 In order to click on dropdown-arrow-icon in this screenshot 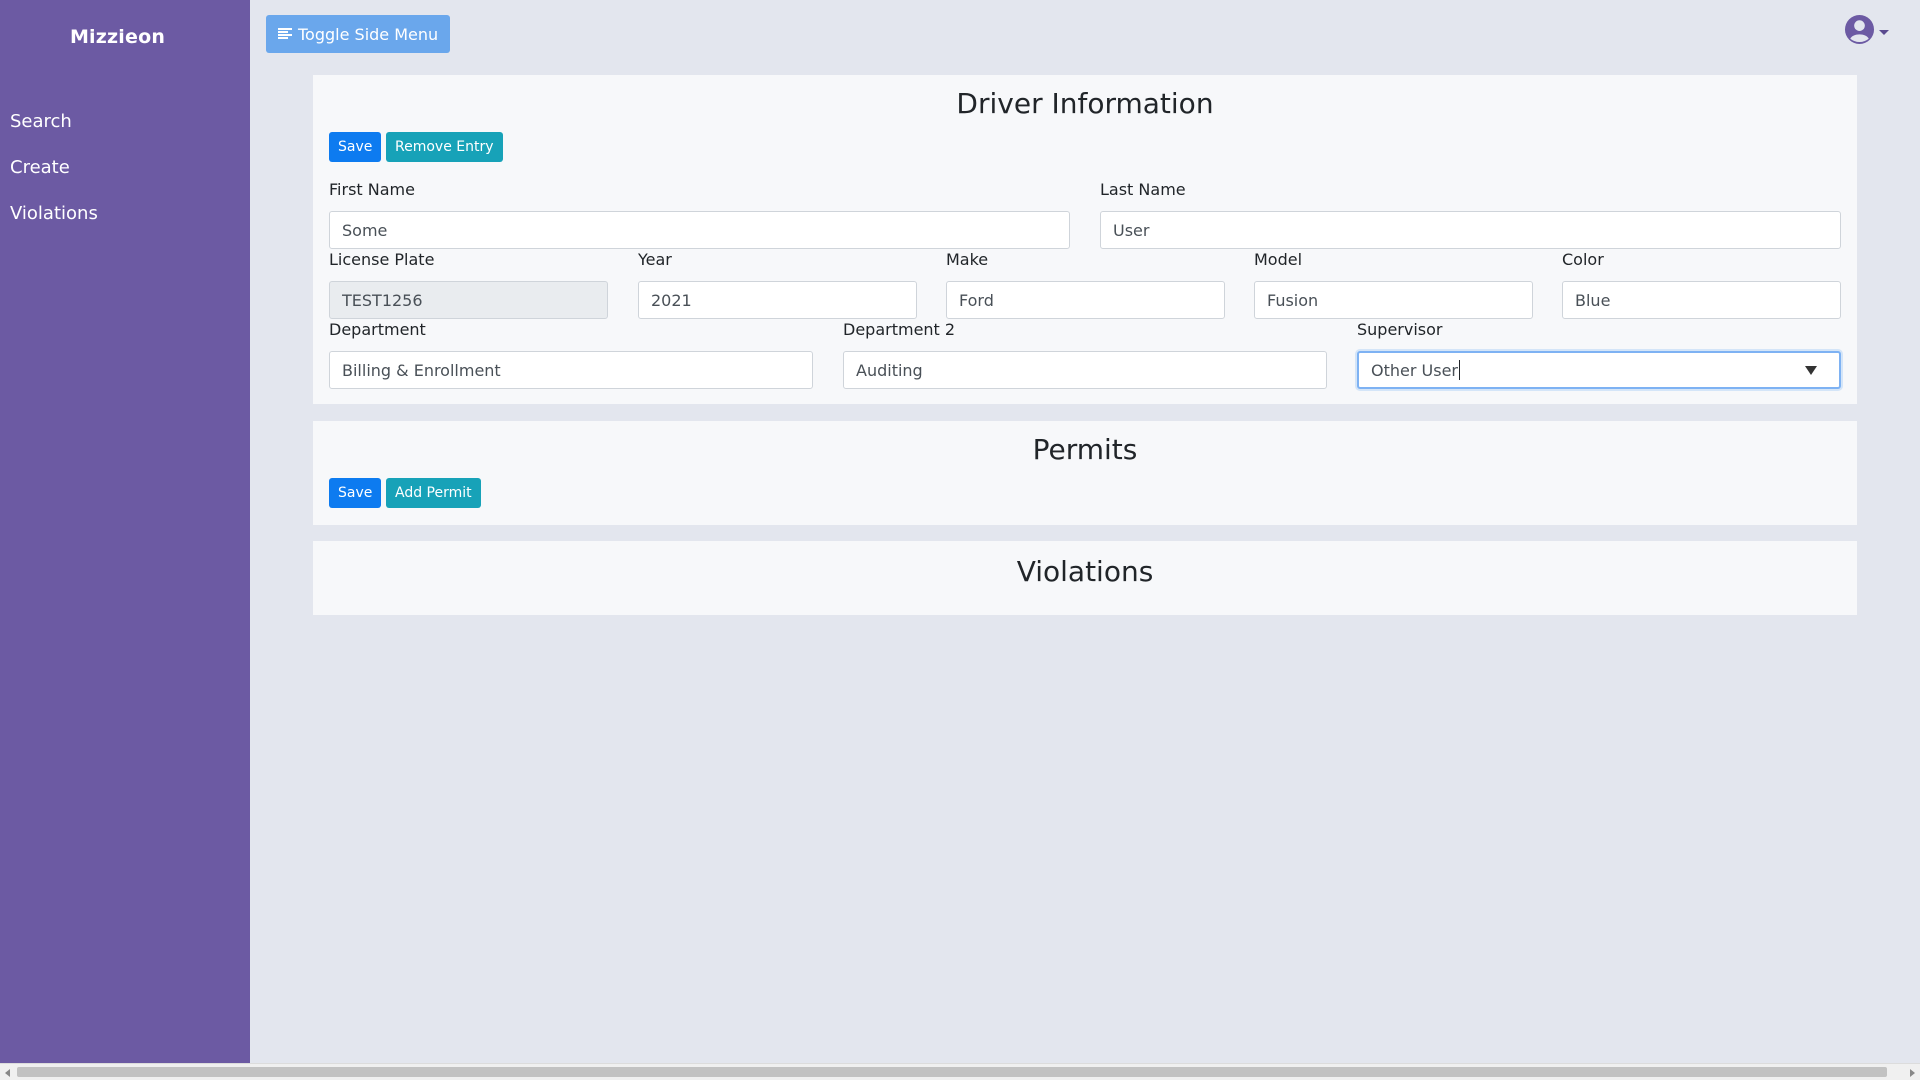, I will do `click(1811, 370)`.